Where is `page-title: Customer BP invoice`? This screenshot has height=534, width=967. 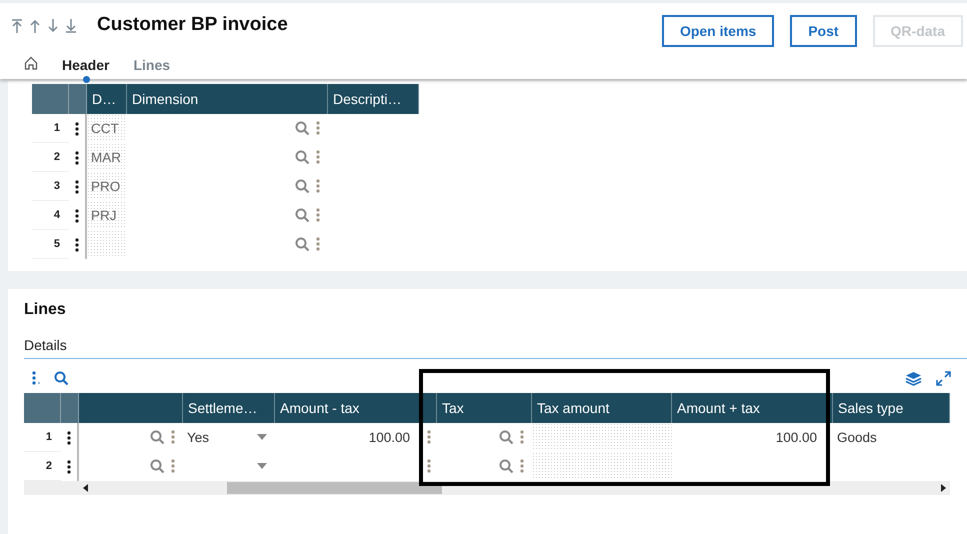
page-title: Customer BP invoice is located at coordinates (193, 25).